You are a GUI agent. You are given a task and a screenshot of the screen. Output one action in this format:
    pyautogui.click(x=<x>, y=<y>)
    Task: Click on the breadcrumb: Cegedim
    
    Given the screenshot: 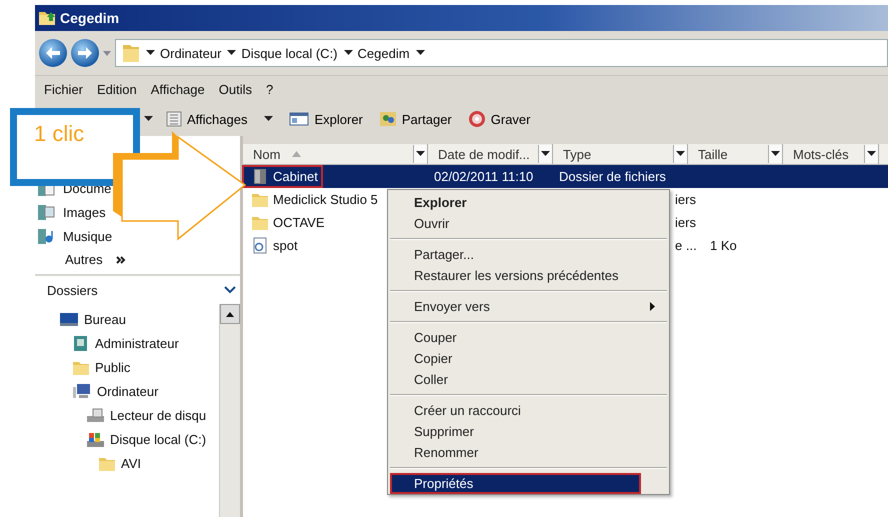 What is the action you would take?
    pyautogui.click(x=384, y=53)
    